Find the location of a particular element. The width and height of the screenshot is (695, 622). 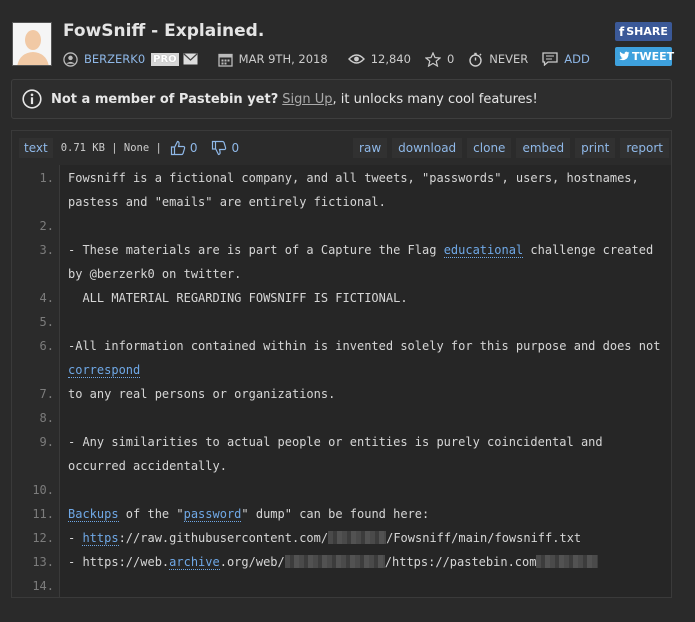

info-icon is located at coordinates (32, 99).